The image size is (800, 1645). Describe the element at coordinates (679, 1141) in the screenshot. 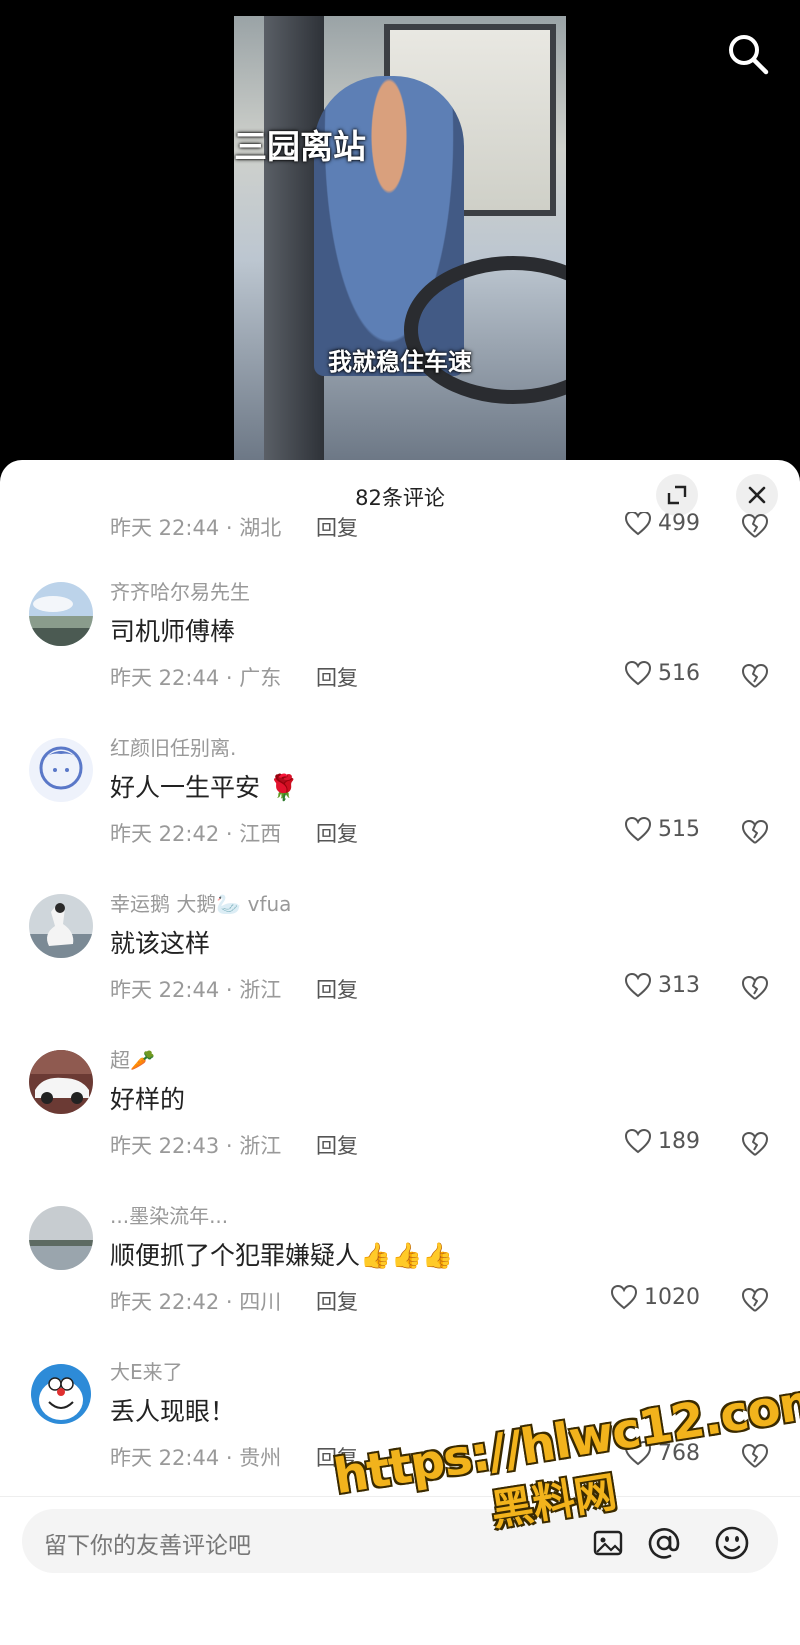

I see `like-count: 189` at that location.